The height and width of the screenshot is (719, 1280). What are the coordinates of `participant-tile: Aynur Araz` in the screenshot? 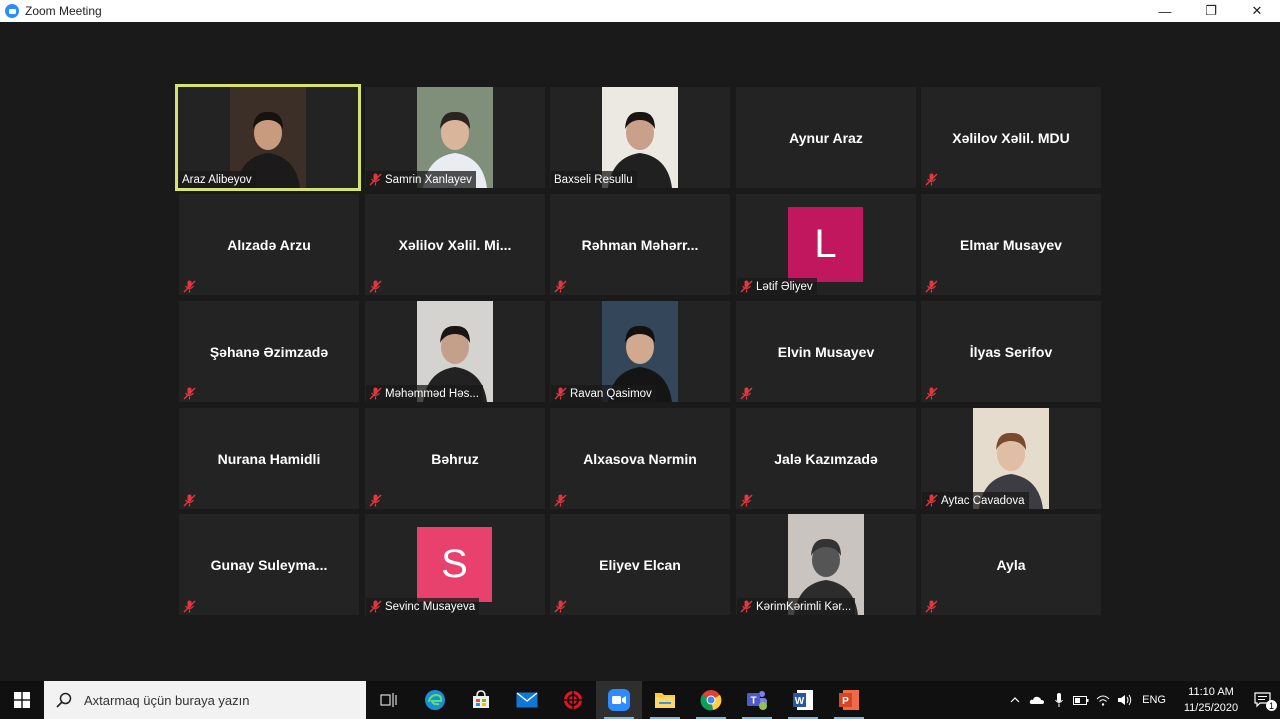 It's located at (826, 137).